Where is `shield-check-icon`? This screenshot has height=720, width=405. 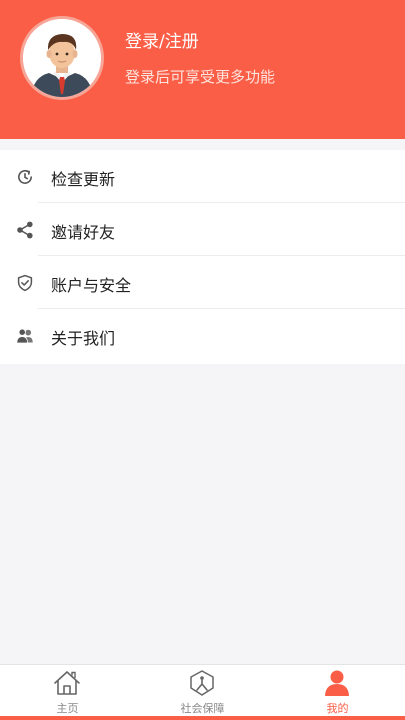 shield-check-icon is located at coordinates (25, 283).